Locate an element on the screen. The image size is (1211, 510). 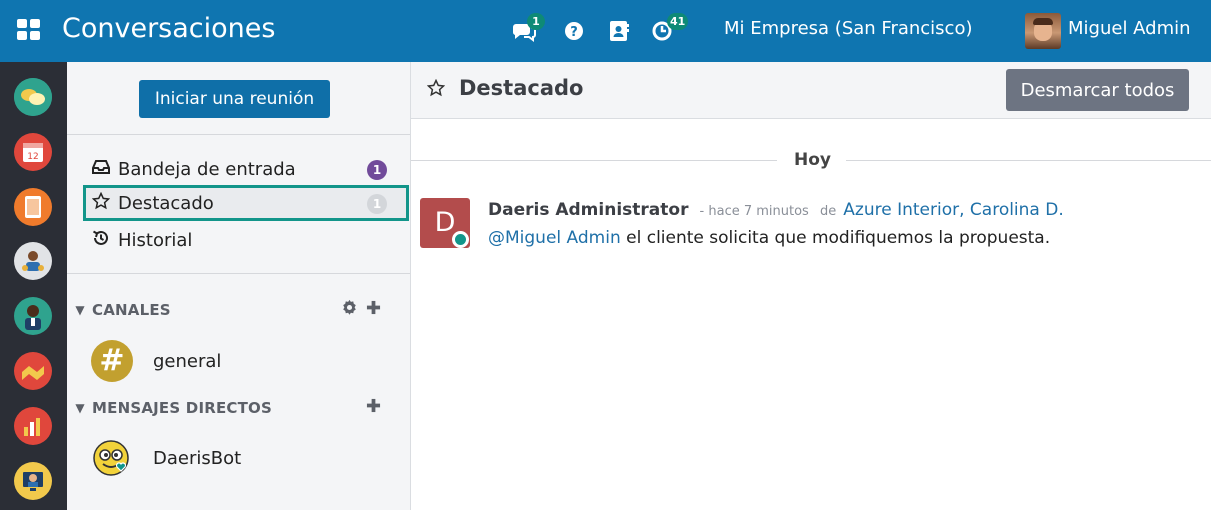
contacts-icon is located at coordinates (620, 31).